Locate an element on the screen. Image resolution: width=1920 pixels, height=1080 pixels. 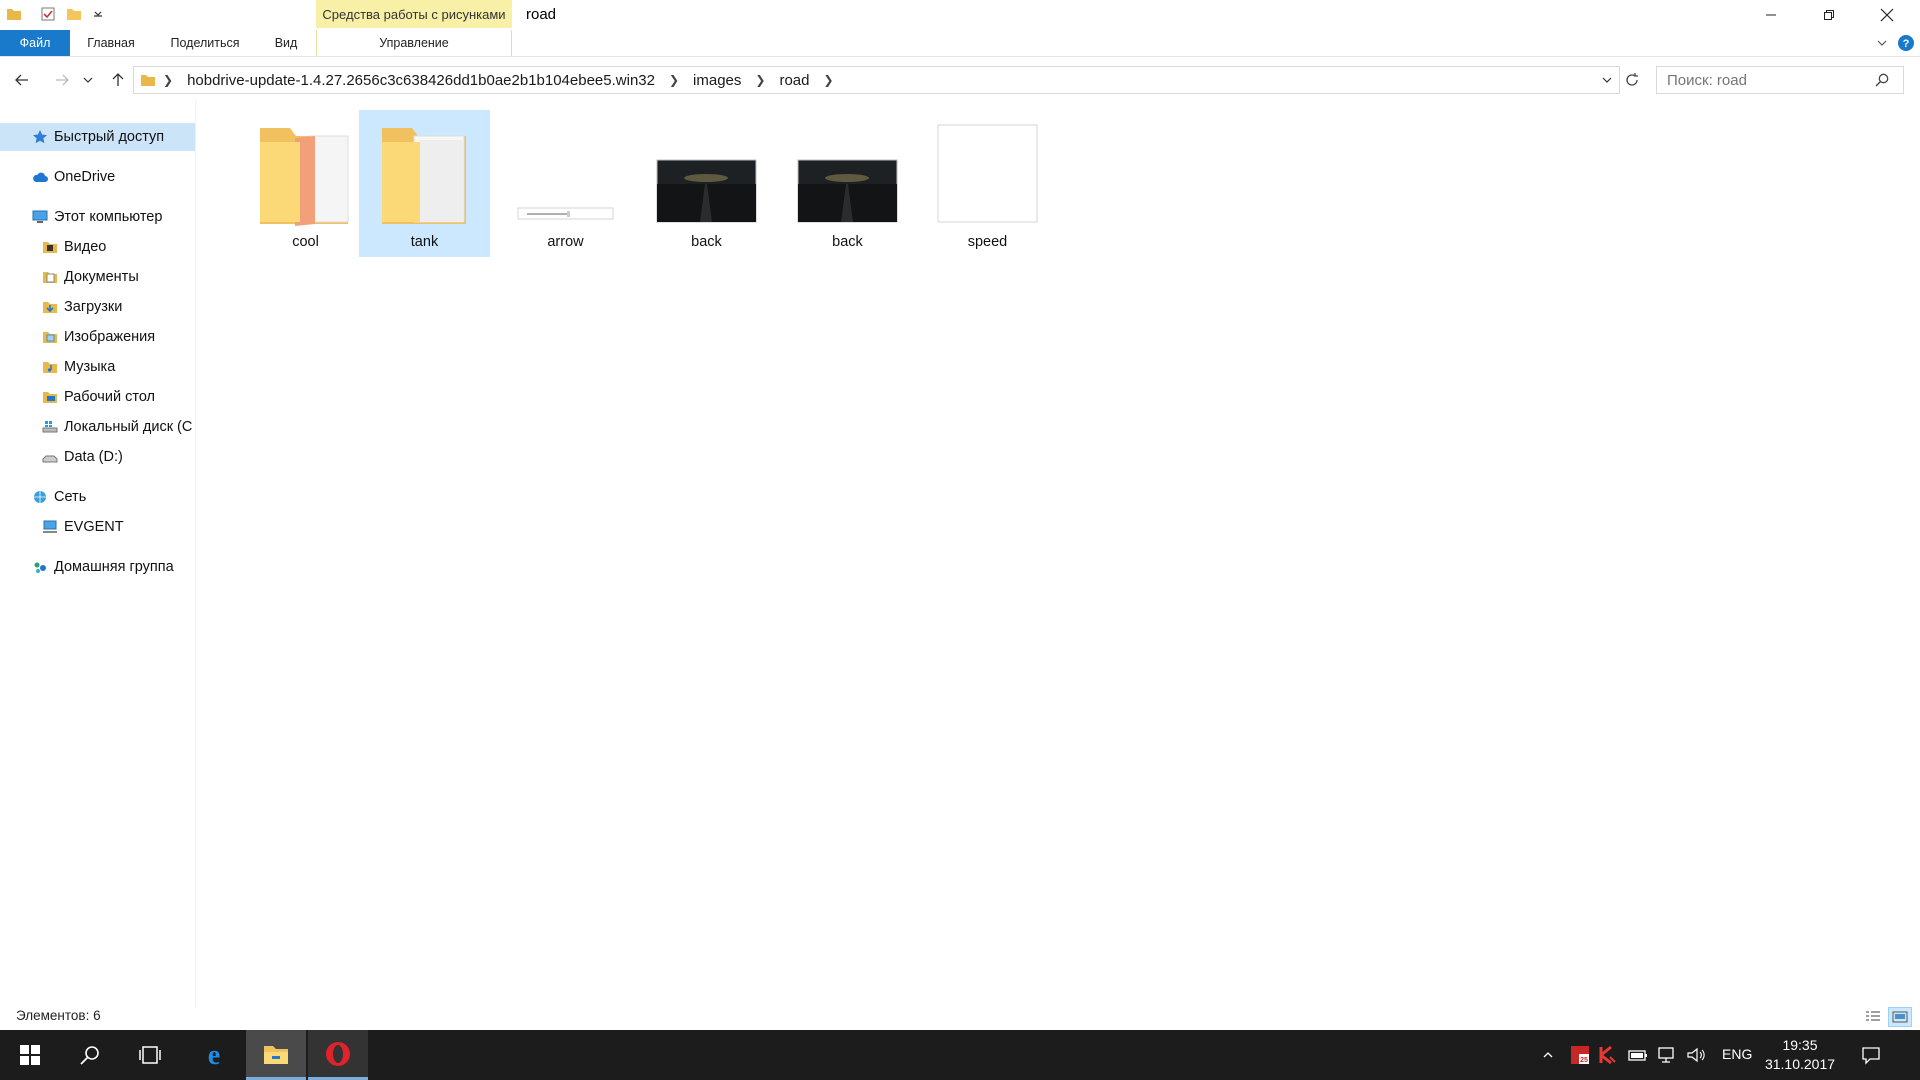
sidebar-item-desktop: Рабочий стол is located at coordinates (97, 397).